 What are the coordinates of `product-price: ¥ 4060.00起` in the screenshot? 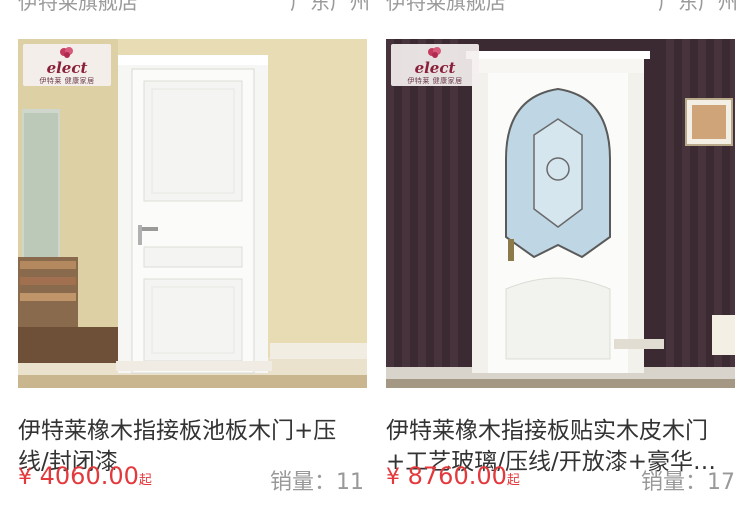 It's located at (85, 476).